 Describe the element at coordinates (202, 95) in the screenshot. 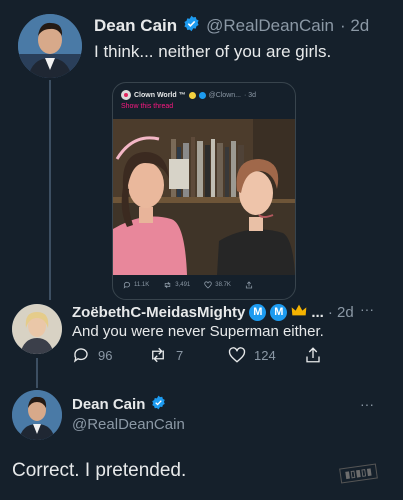

I see `quoted-verified-icon` at that location.